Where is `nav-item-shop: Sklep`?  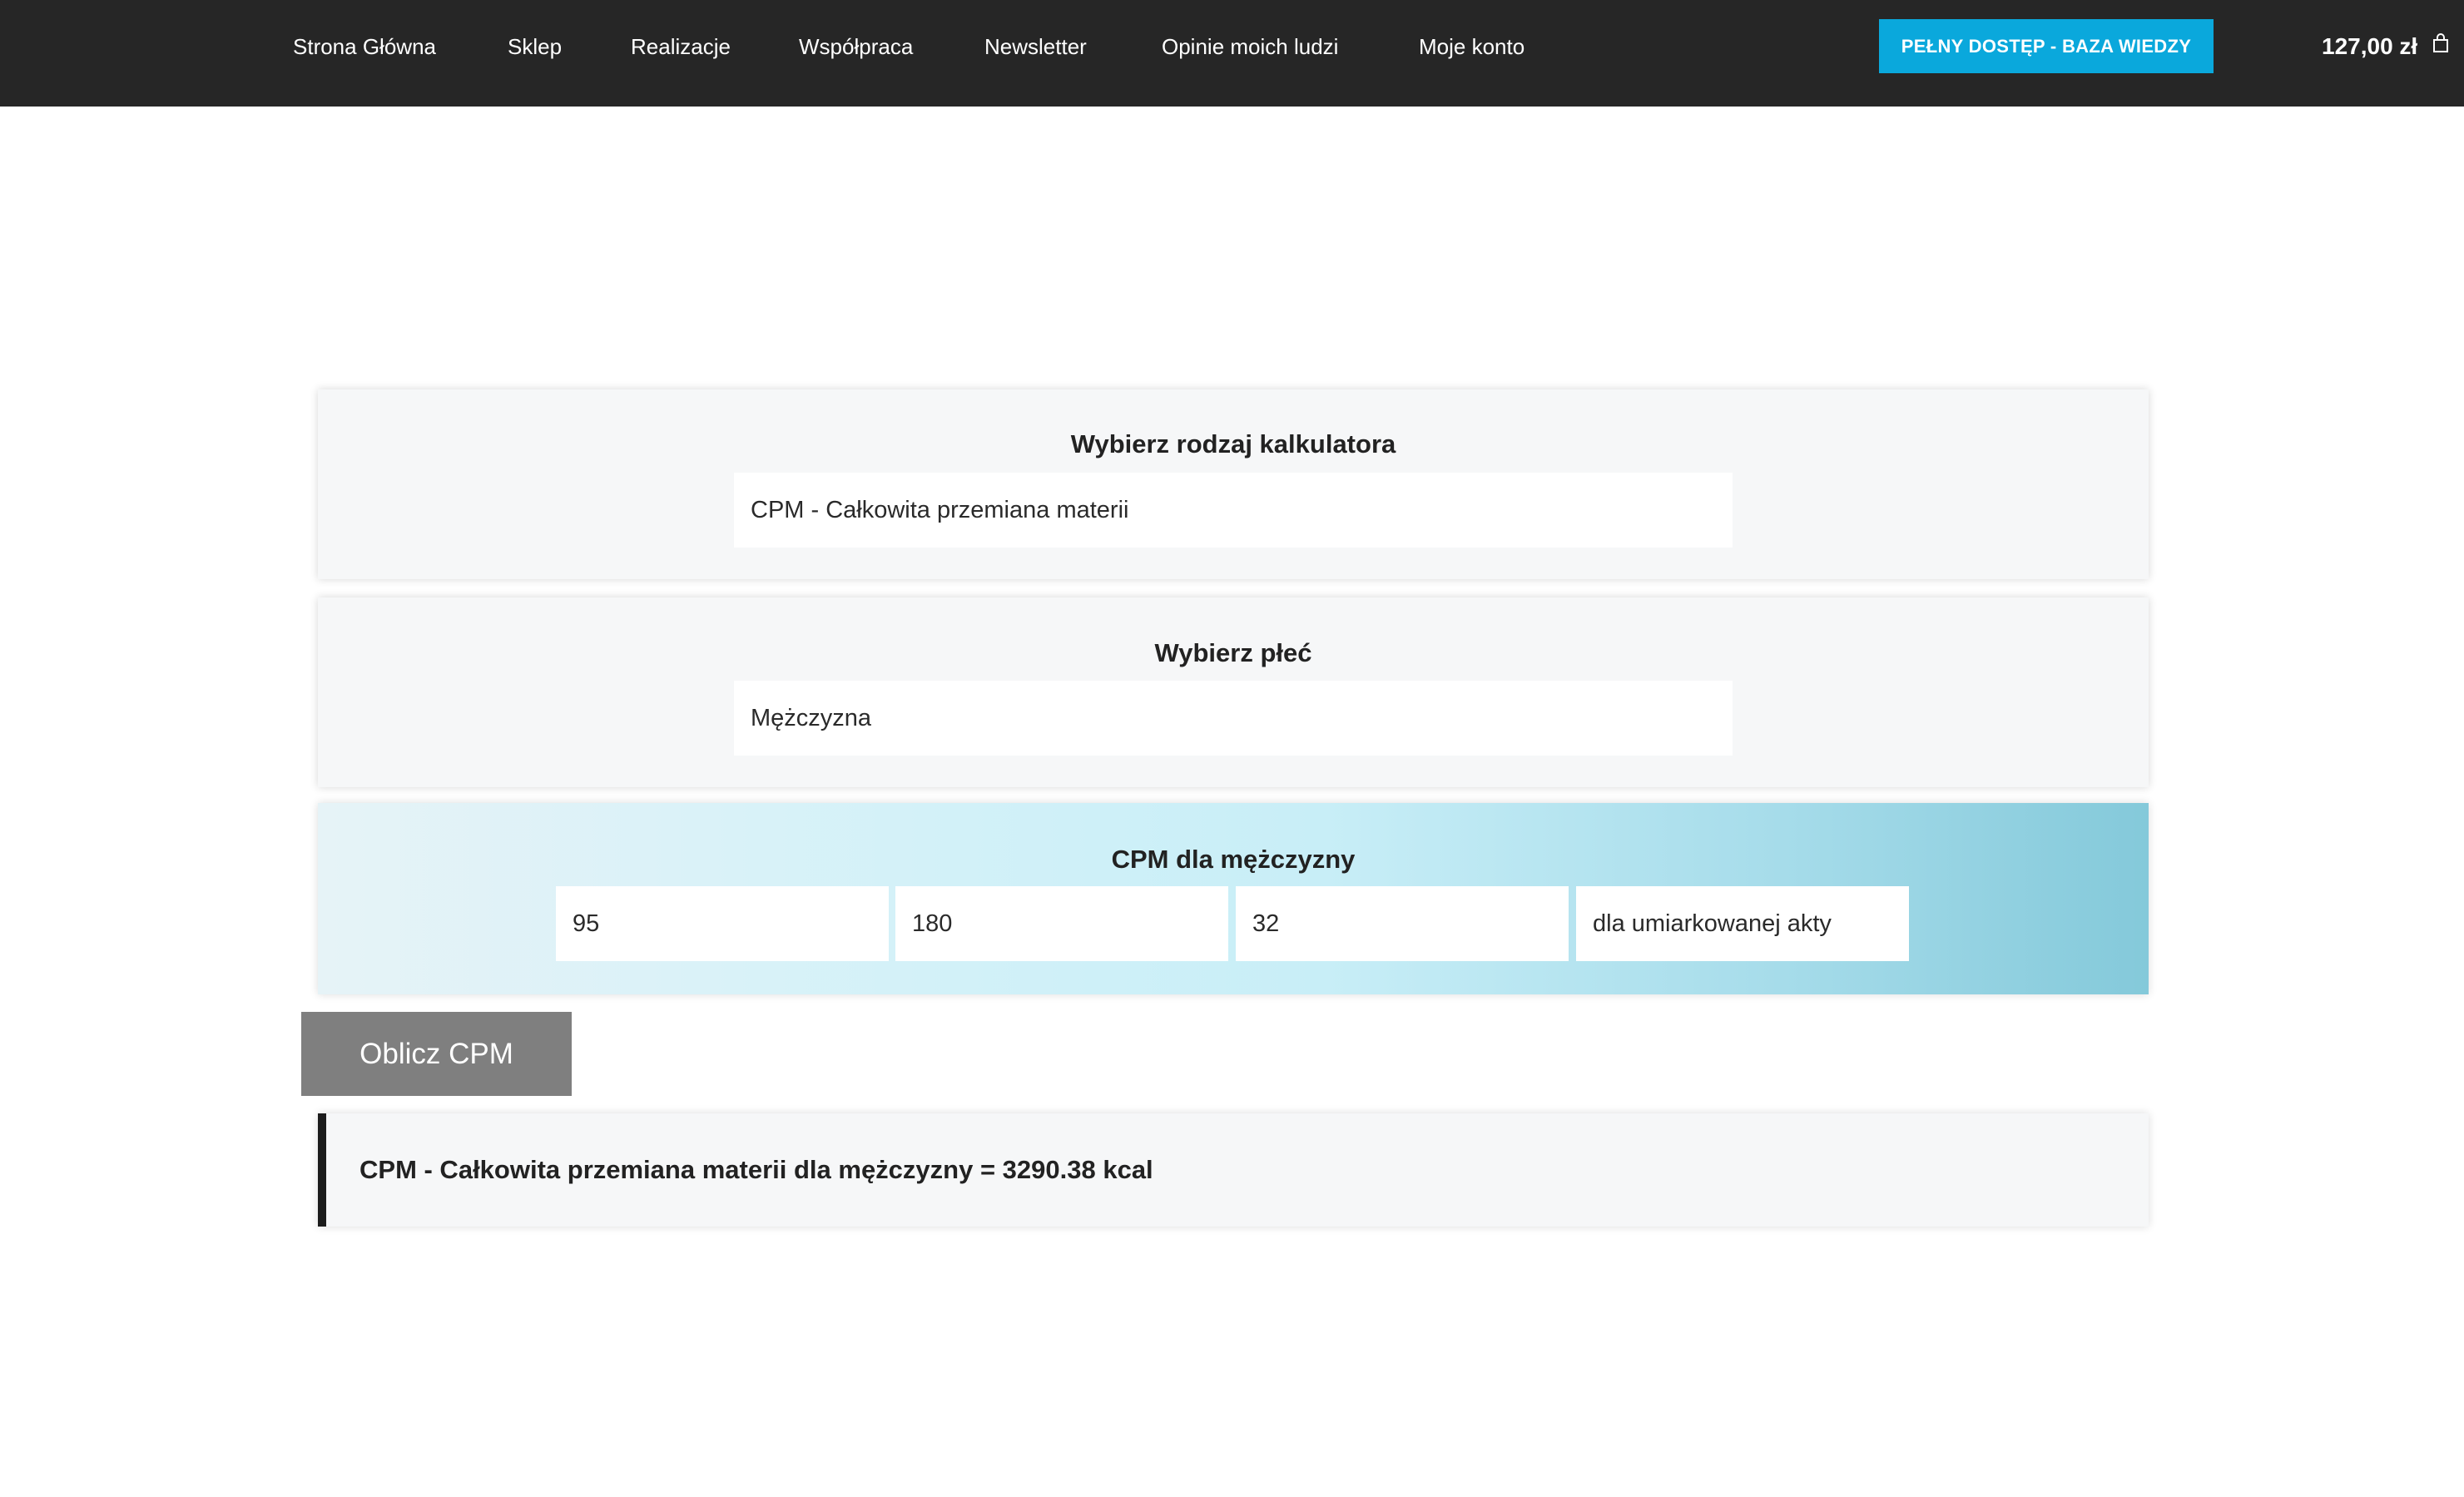 nav-item-shop: Sklep is located at coordinates (535, 47).